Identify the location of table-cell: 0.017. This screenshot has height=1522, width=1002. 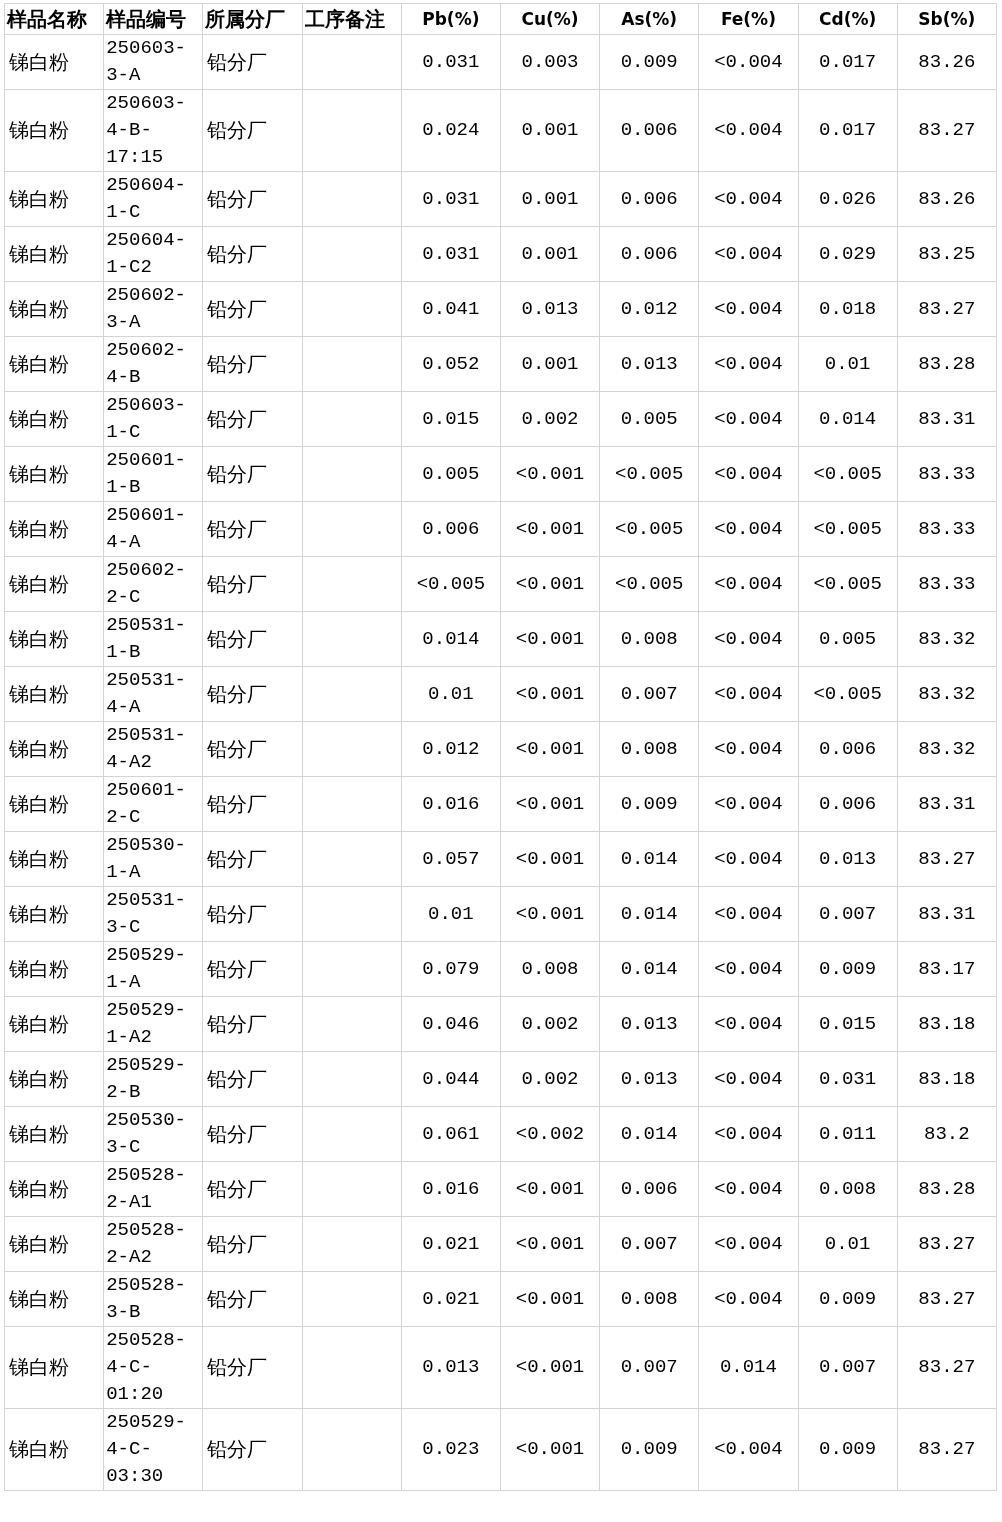
(848, 62).